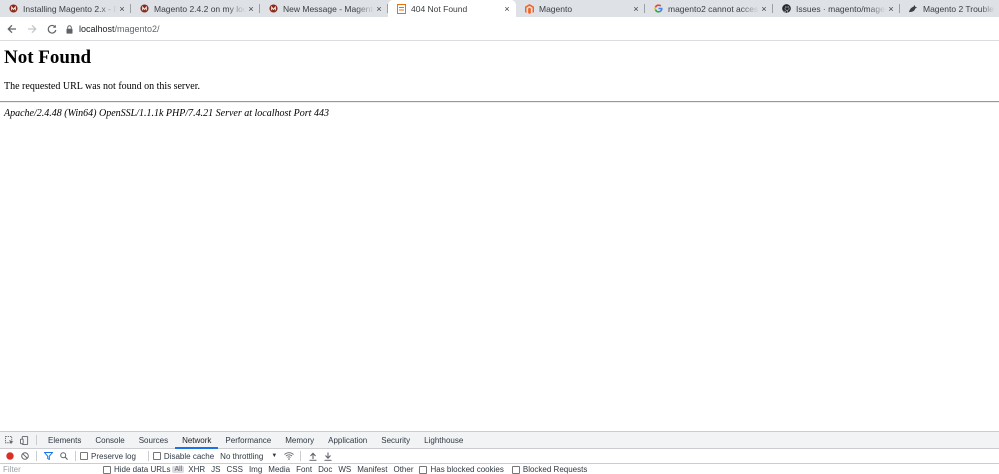 Image resolution: width=999 pixels, height=474 pixels. Describe the element at coordinates (325, 469) in the screenshot. I see `filter-type-doc: Doc` at that location.